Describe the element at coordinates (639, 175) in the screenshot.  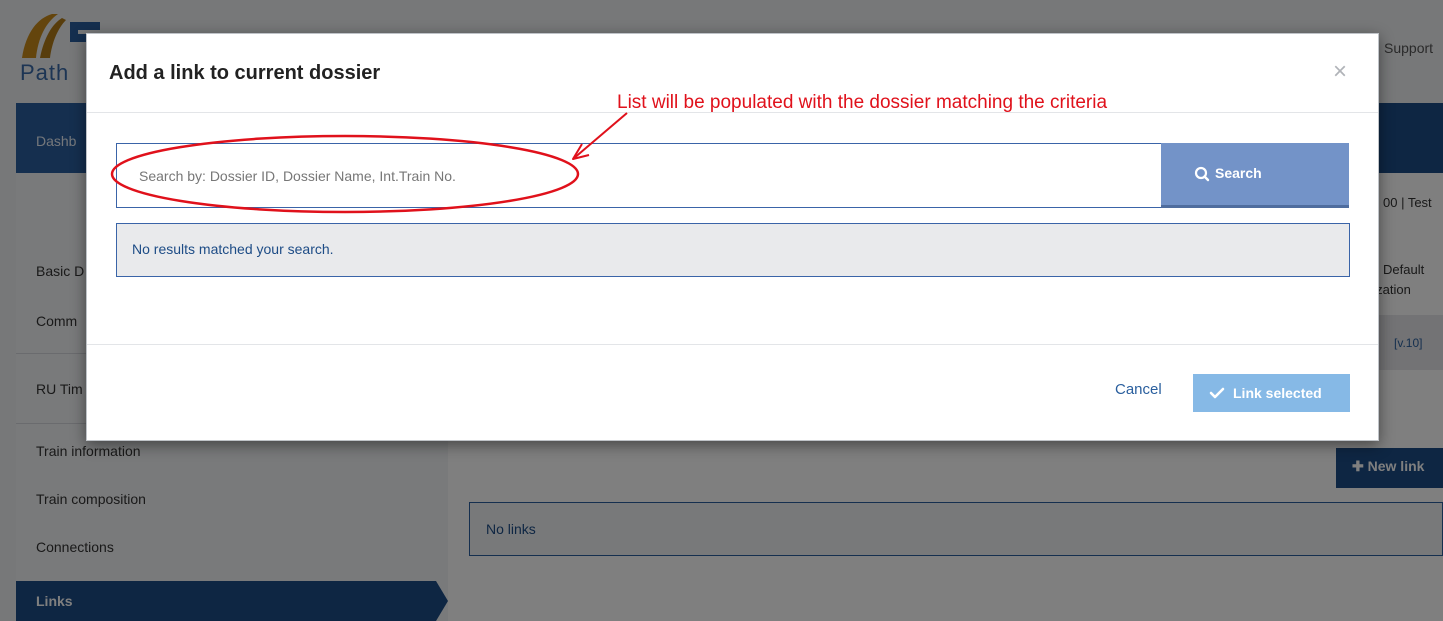
I see `search-input` at that location.